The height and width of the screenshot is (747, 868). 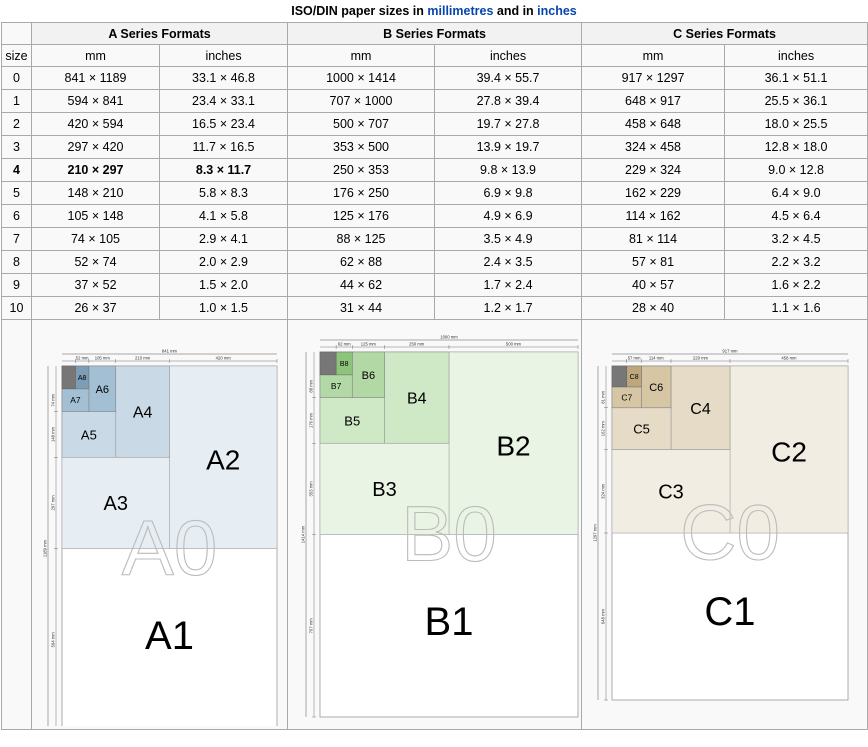 I want to click on top-segment-label: 420 mm, so click(x=224, y=358).